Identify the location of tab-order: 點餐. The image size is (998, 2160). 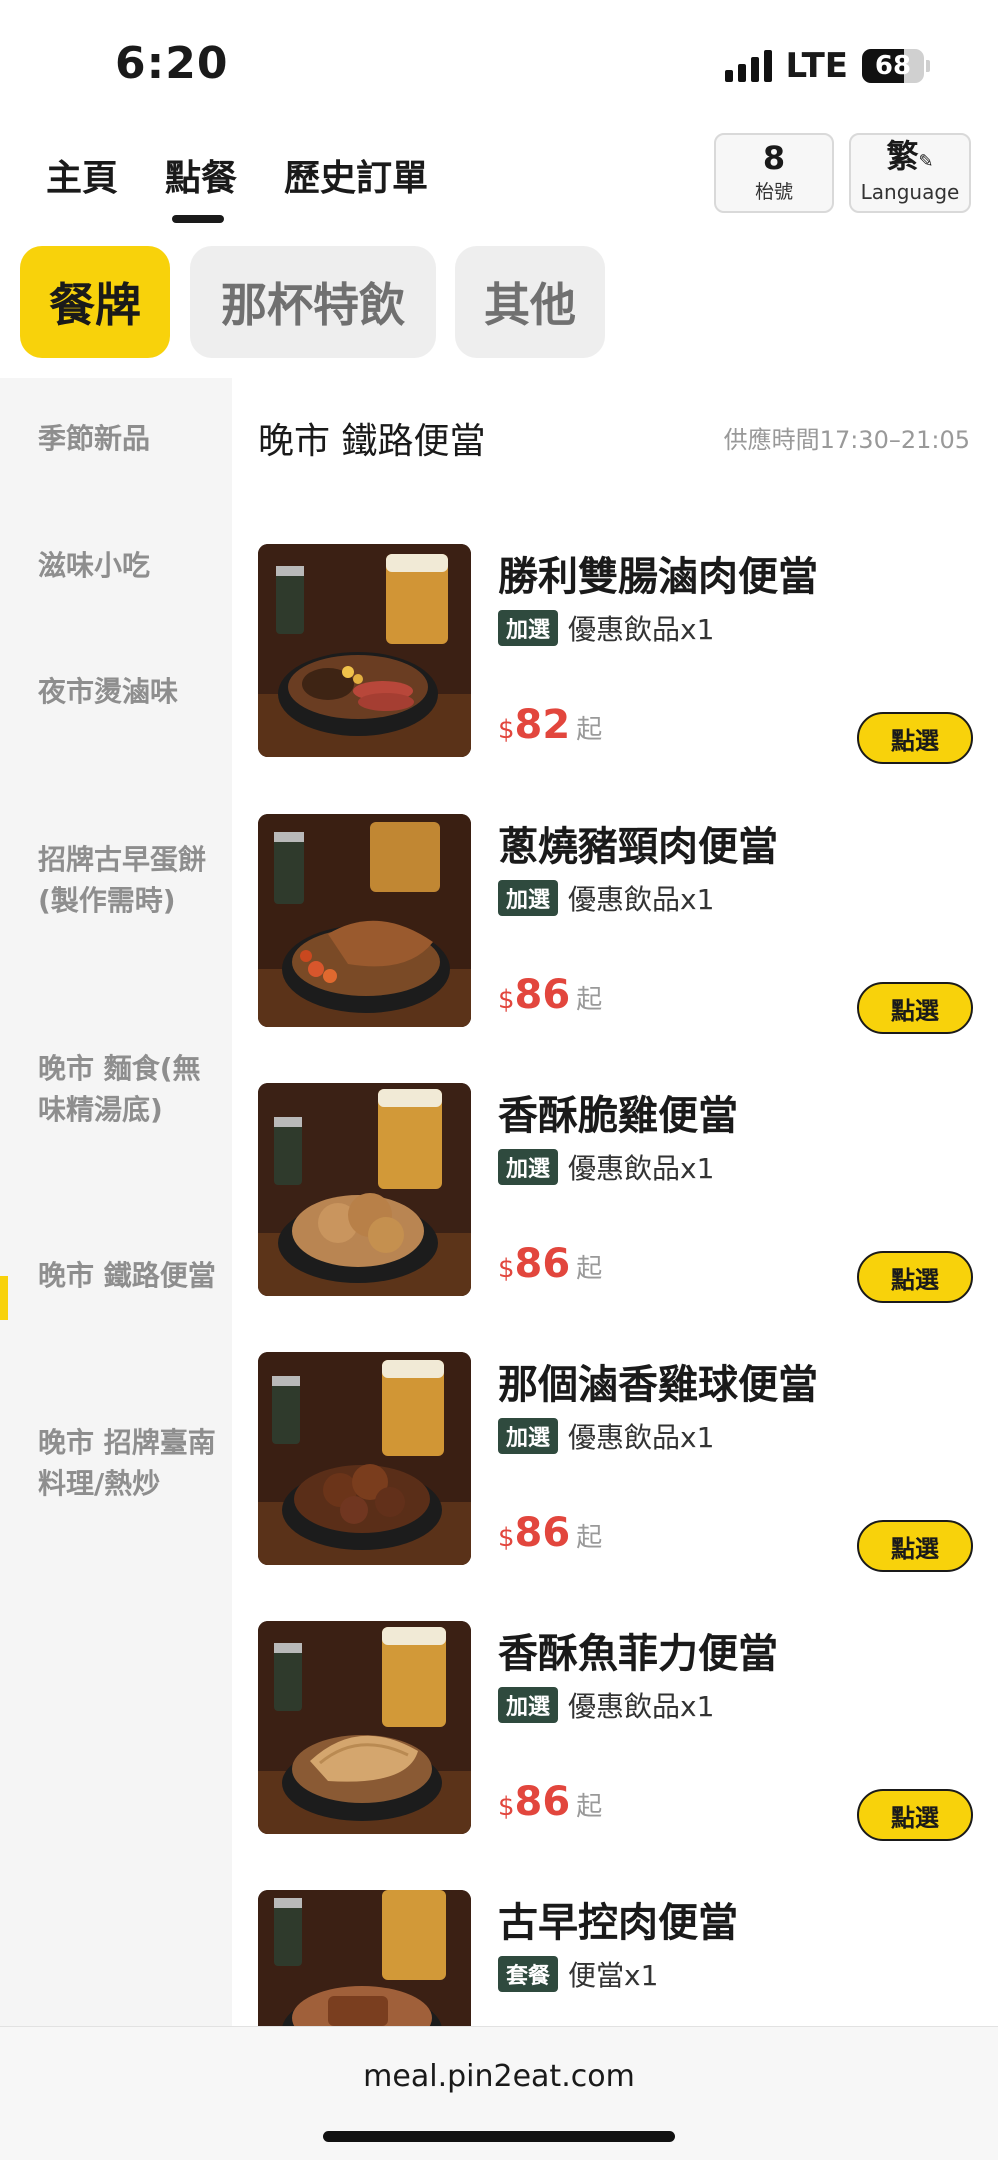
(201, 175).